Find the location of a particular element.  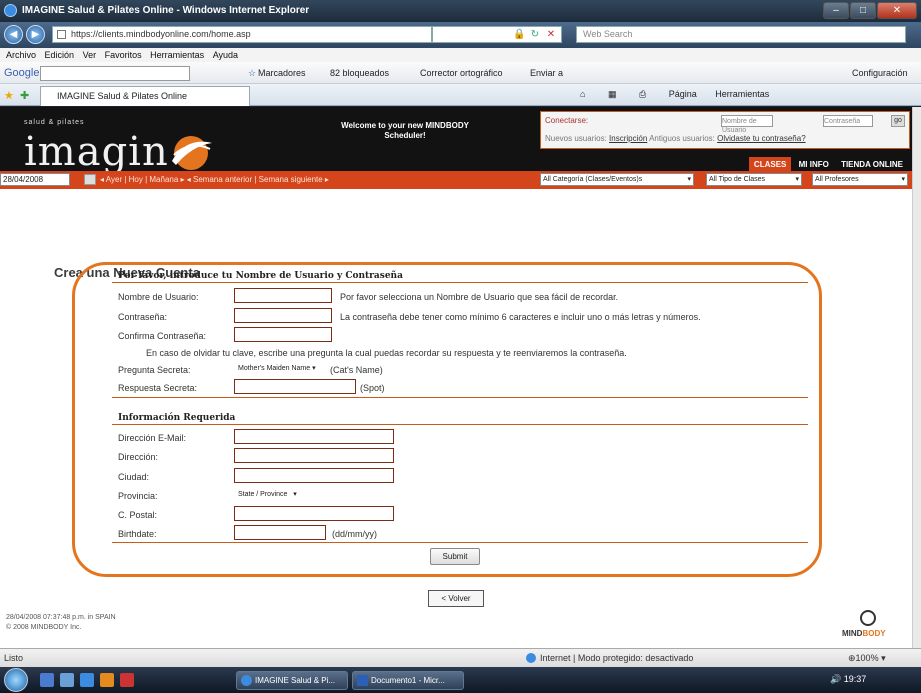

quicklaunch-media-icon is located at coordinates (107, 680).